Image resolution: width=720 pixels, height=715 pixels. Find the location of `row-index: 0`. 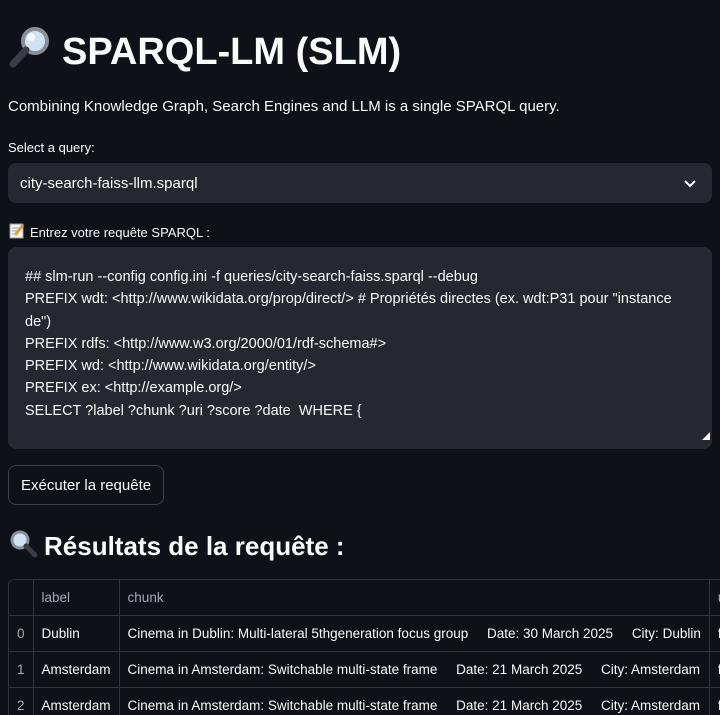

row-index: 0 is located at coordinates (21, 633).